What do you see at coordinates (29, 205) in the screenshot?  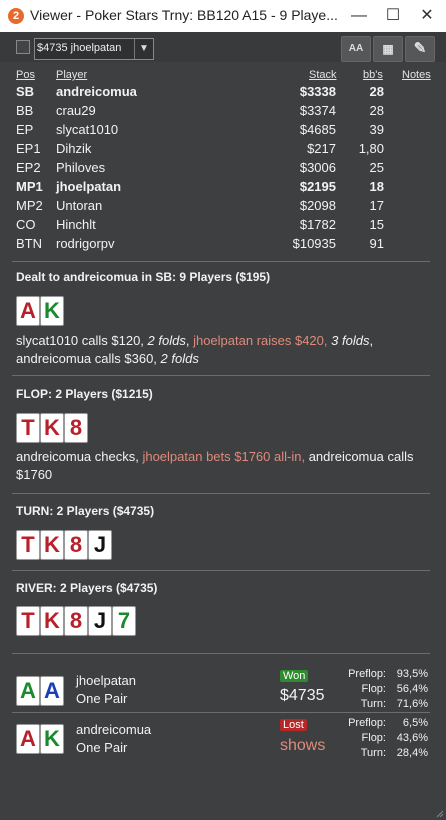 I see `player-position: MP2` at bounding box center [29, 205].